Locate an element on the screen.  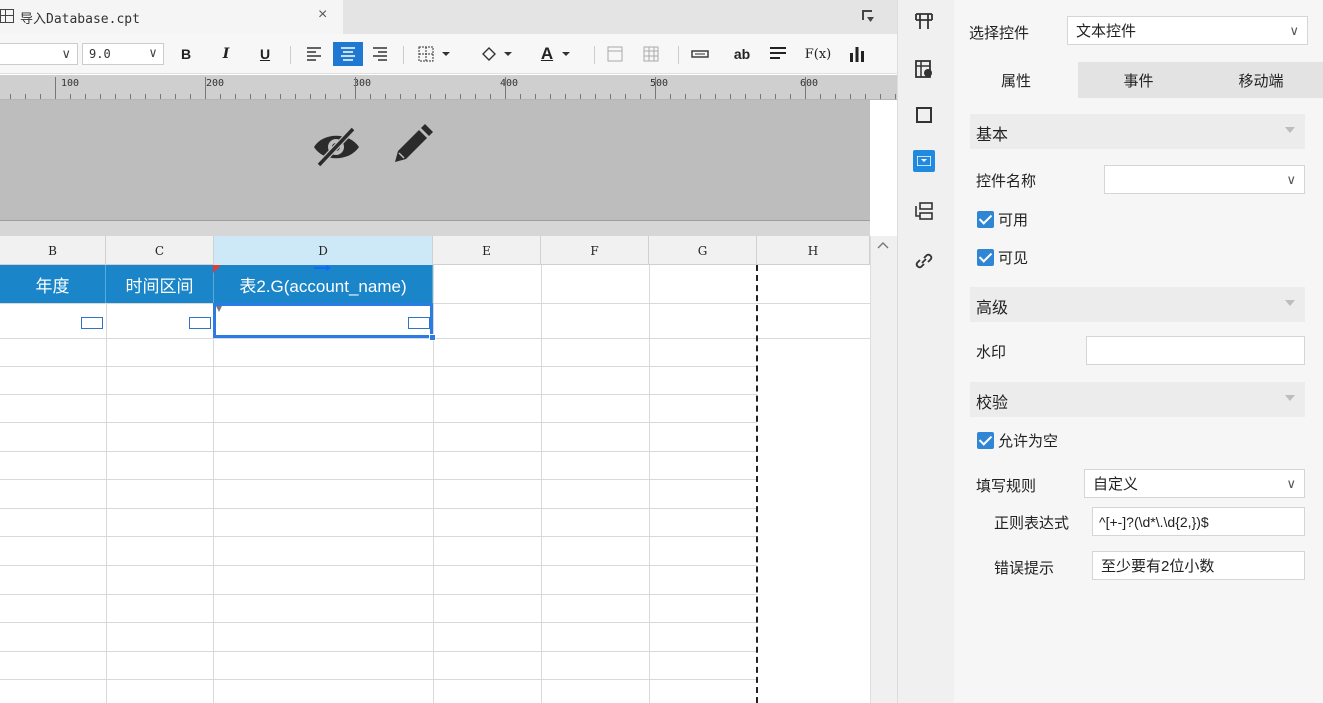
column-header-g: G is located at coordinates (703, 250).